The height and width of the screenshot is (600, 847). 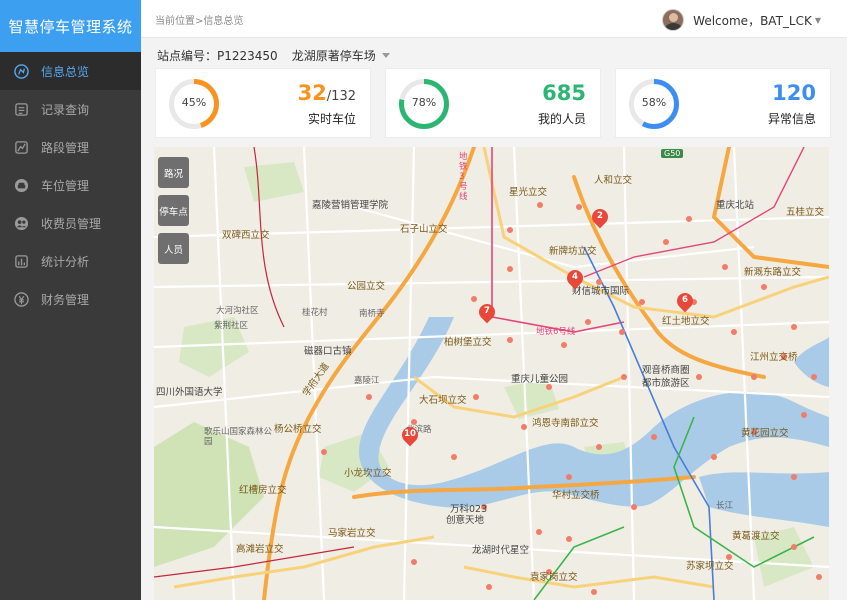 What do you see at coordinates (686, 321) in the screenshot?
I see `map-label: 红土地立交` at bounding box center [686, 321].